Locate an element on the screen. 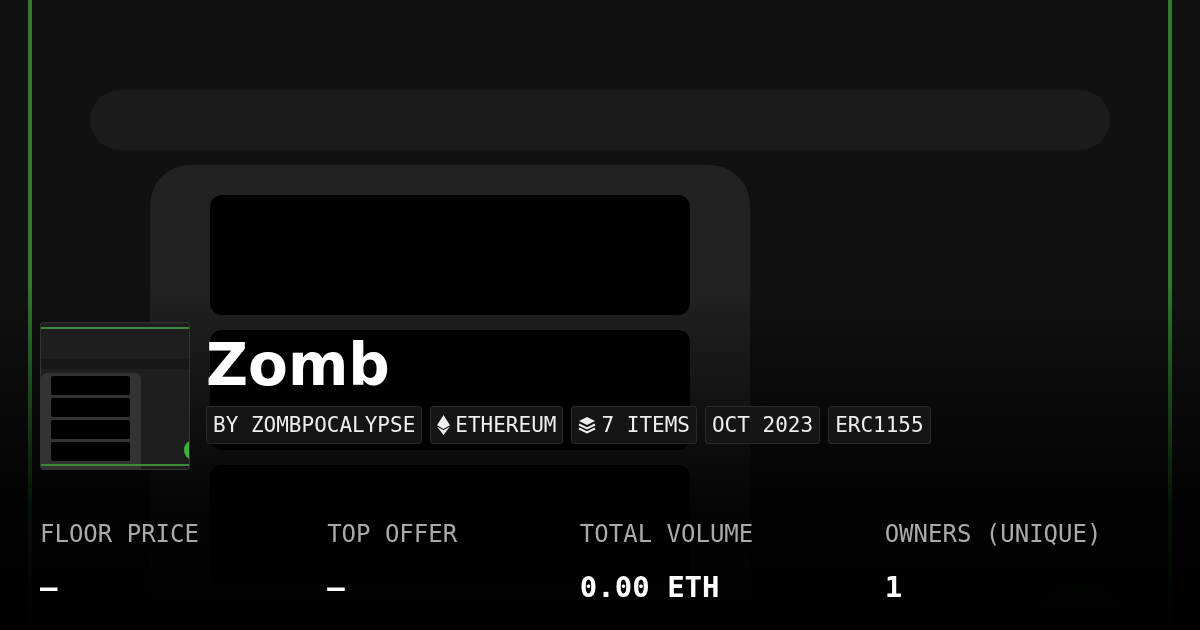 The height and width of the screenshot is (630, 1200). ethereum-icon is located at coordinates (444, 425).